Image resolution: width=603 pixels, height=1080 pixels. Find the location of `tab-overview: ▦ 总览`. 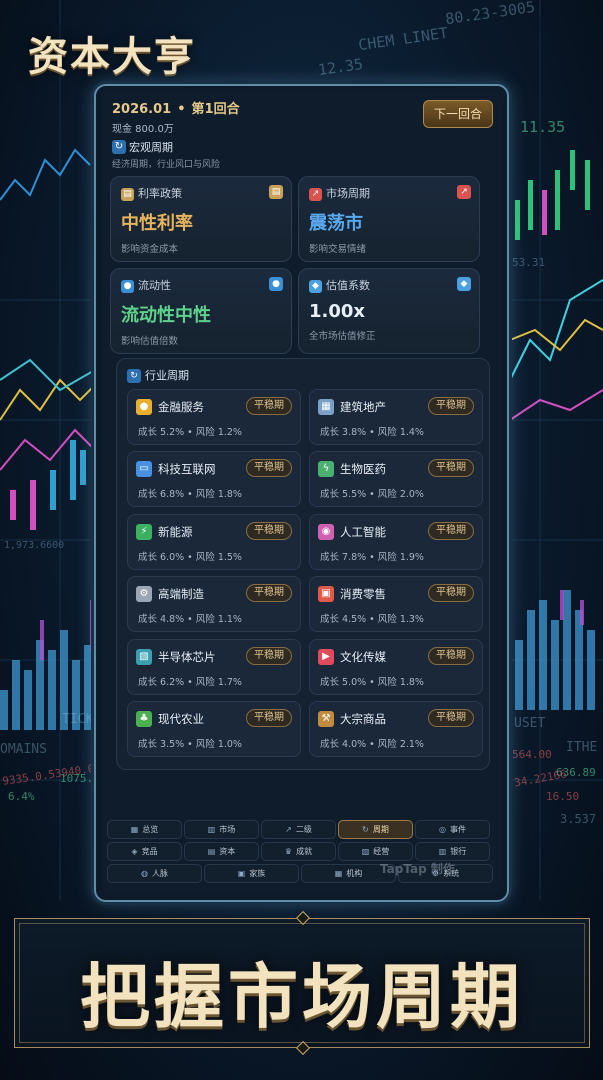

tab-overview: ▦ 总览 is located at coordinates (144, 829).